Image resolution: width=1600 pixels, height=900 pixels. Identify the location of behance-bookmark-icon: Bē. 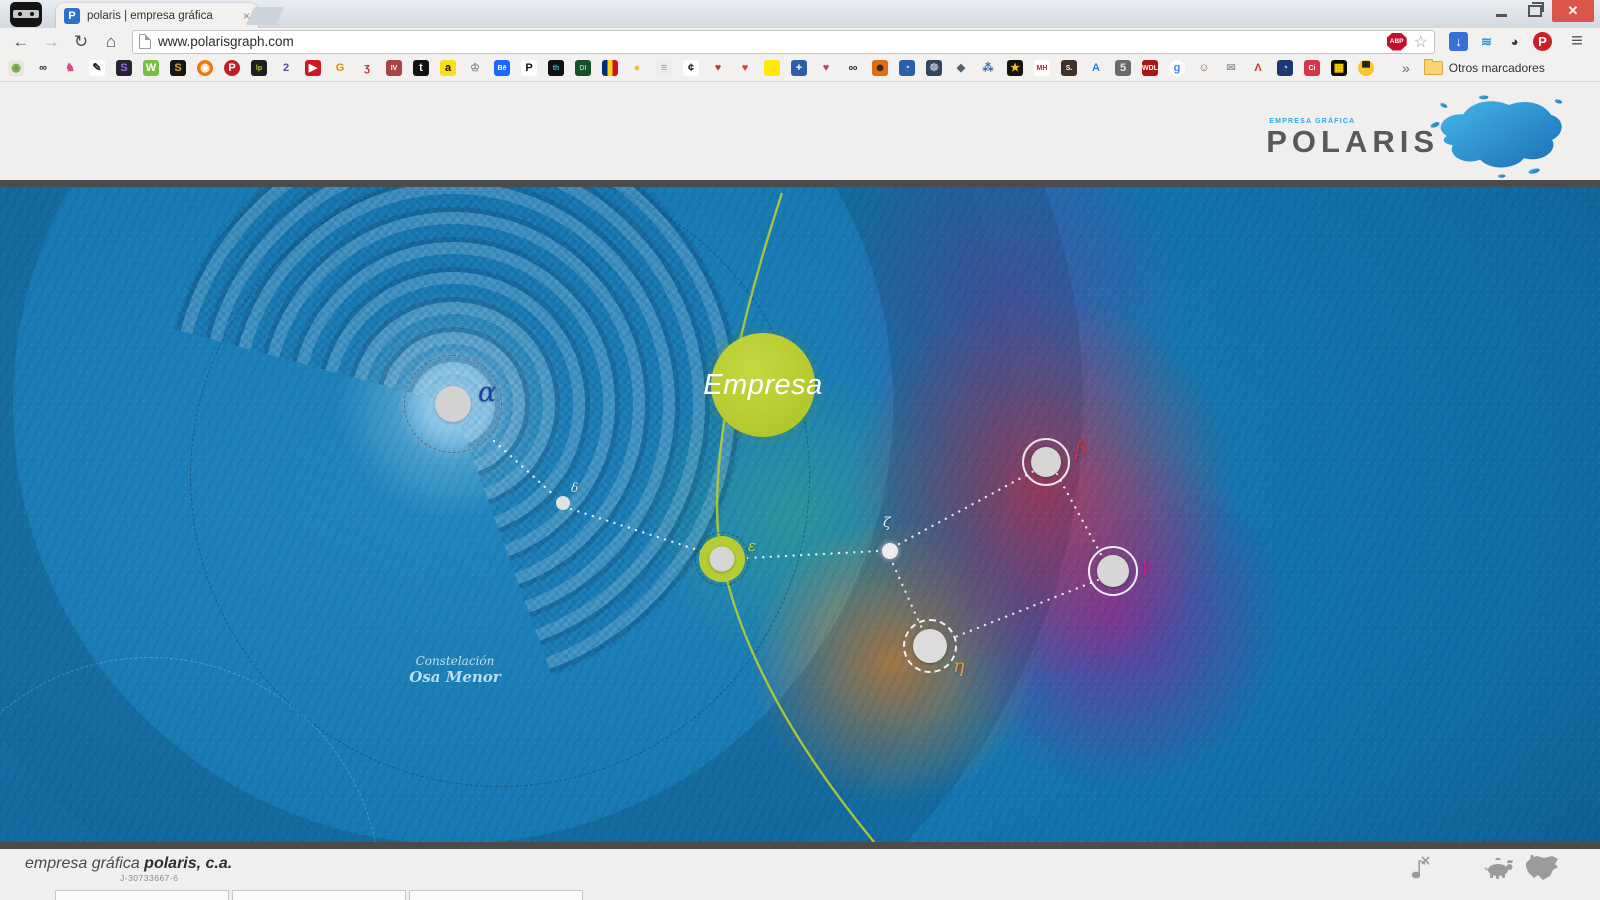
(502, 68).